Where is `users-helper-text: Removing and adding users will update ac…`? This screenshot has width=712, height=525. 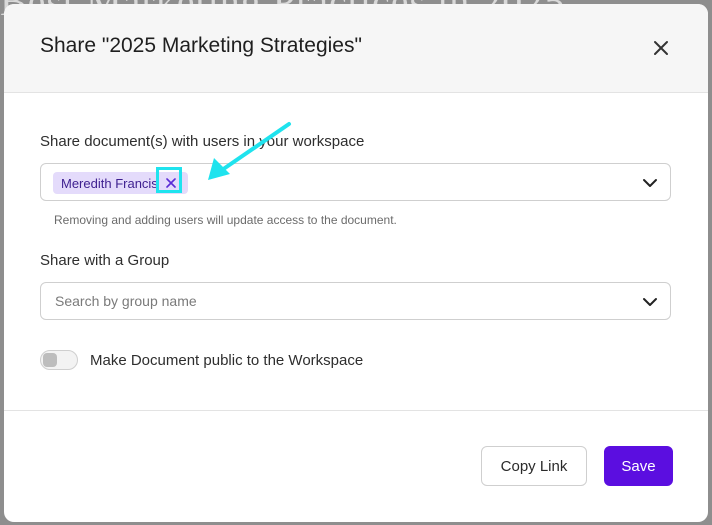 users-helper-text: Removing and adding users will update ac… is located at coordinates (225, 220).